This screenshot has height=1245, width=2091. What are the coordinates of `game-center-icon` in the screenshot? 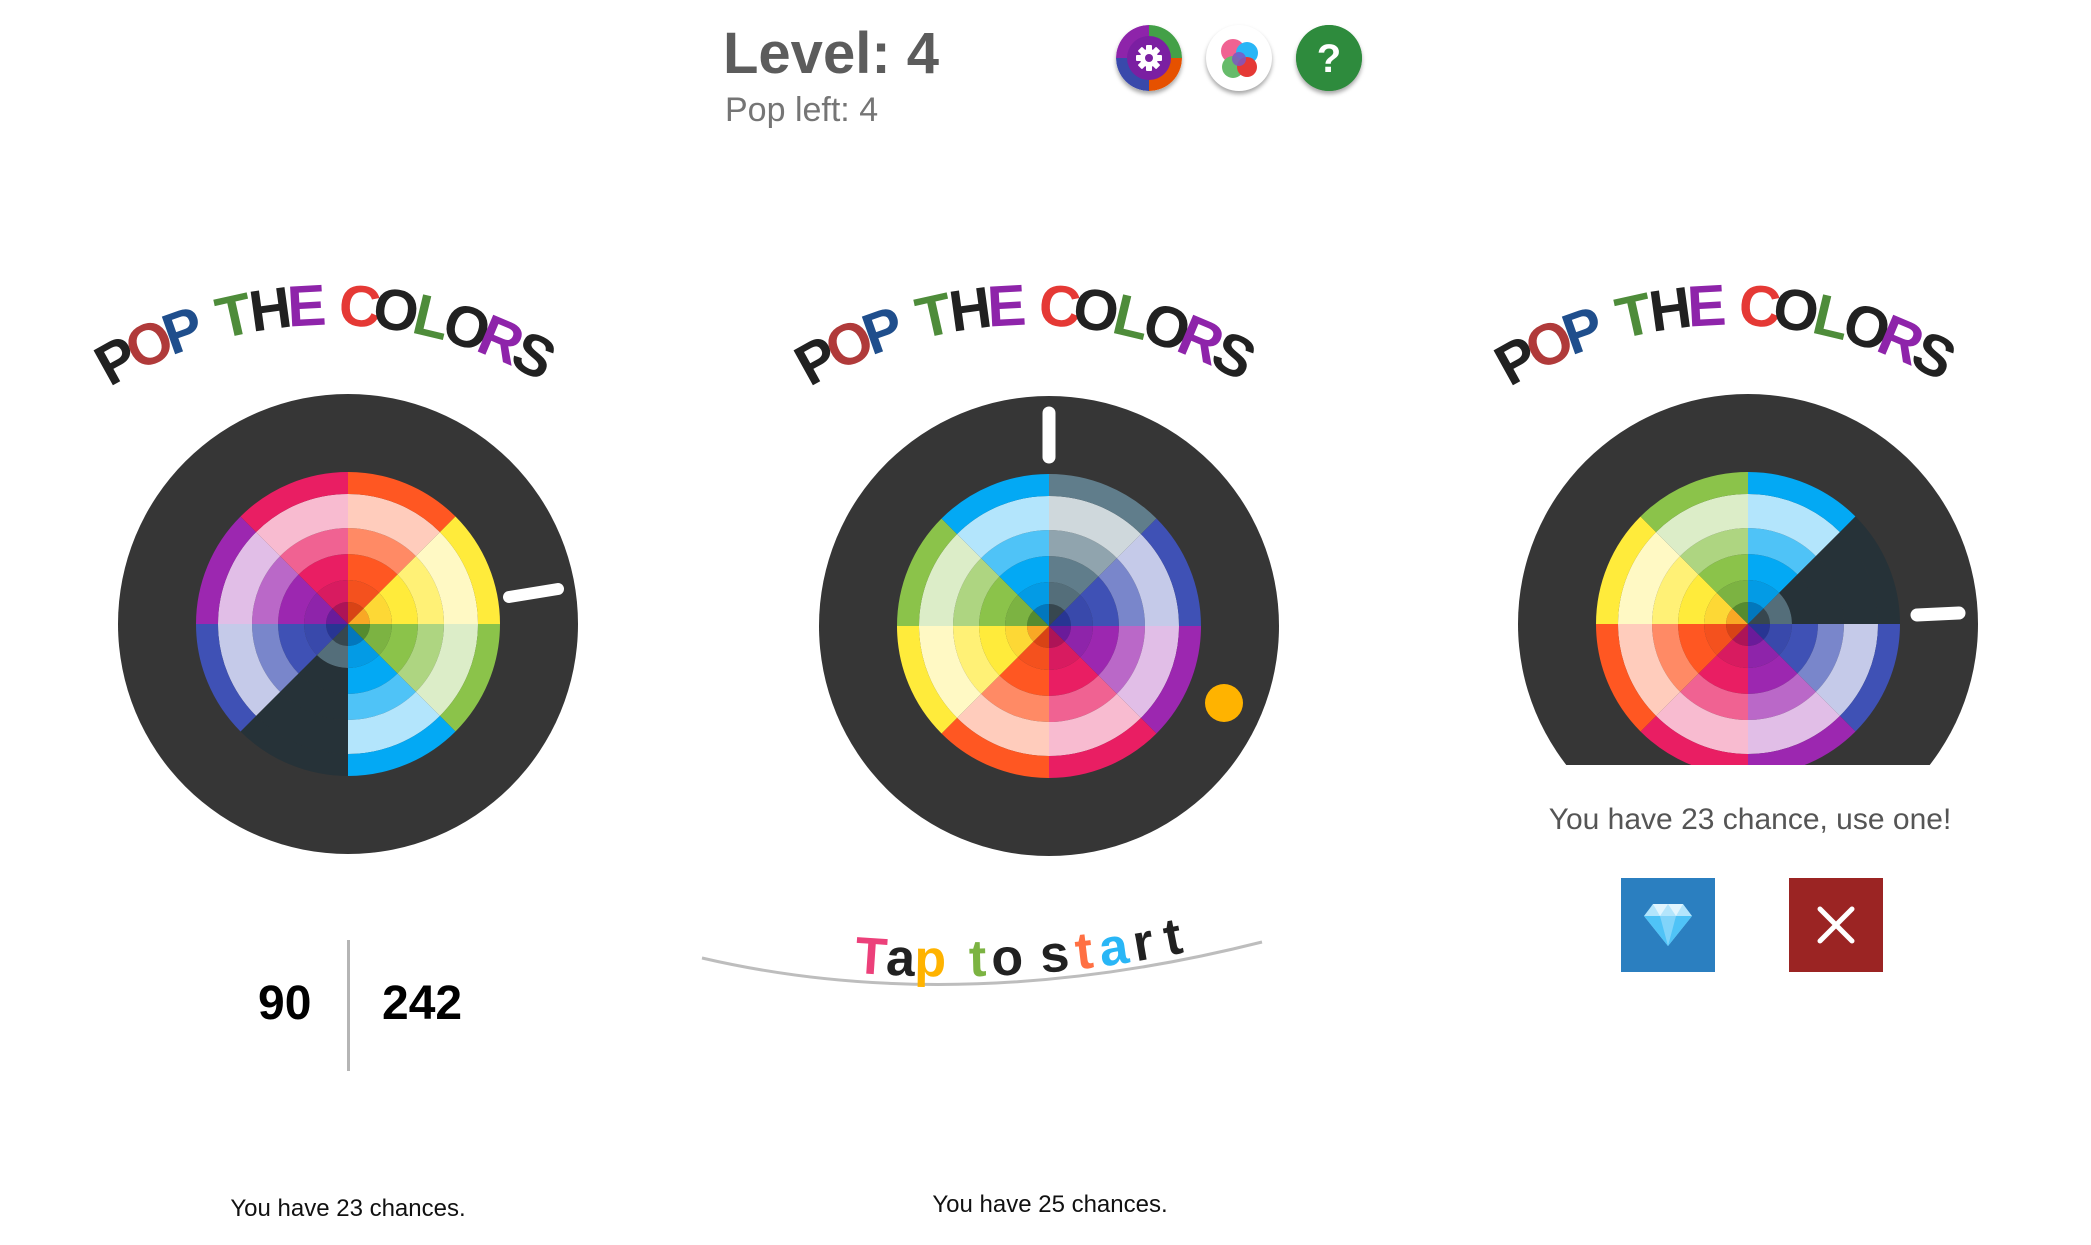 It's located at (1239, 58).